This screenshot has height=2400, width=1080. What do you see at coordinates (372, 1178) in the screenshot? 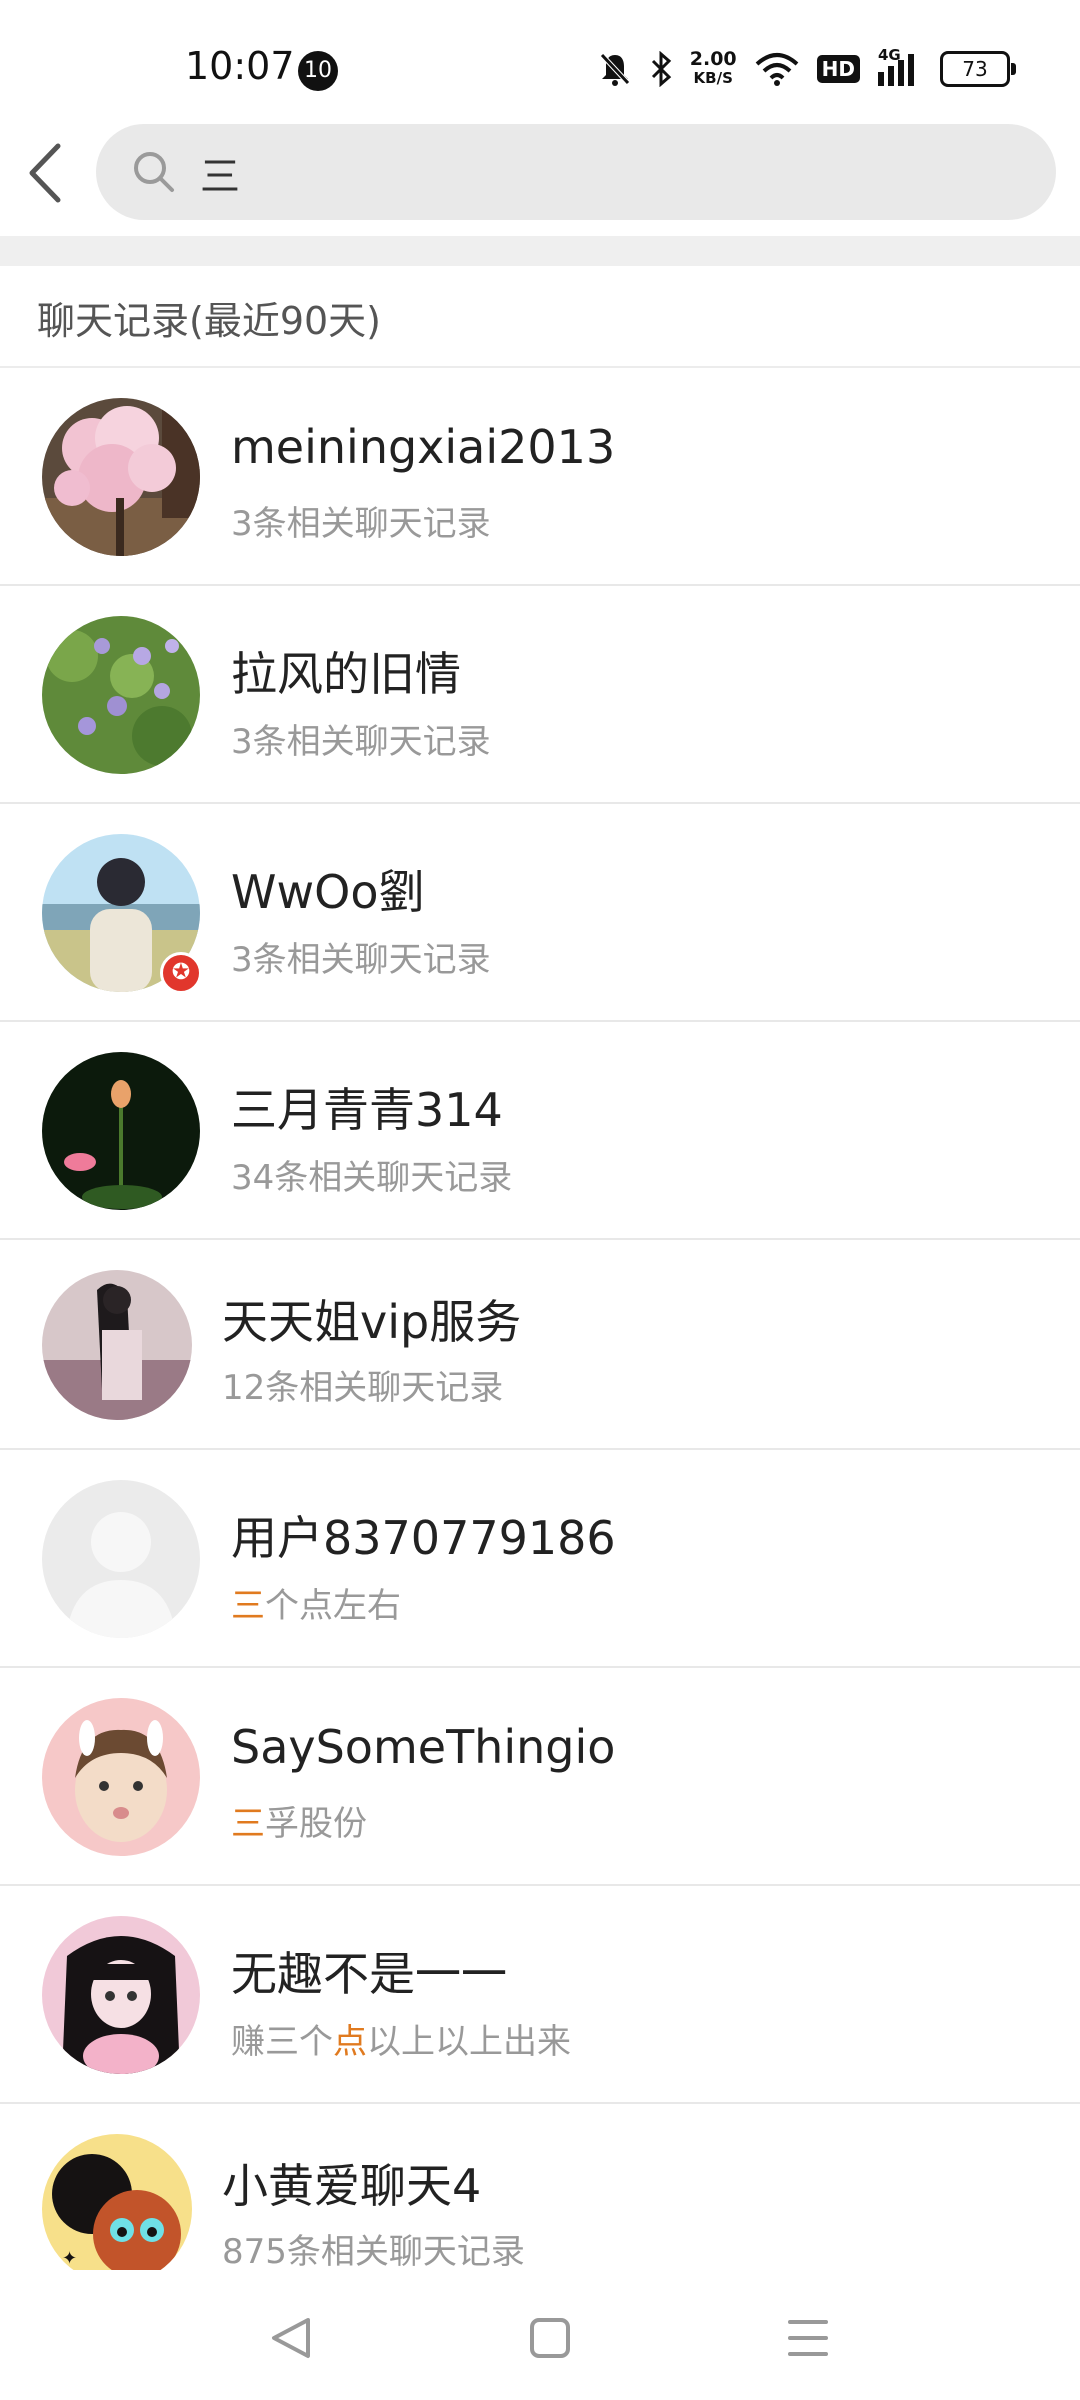
I see `summary-text: 34条相关聊天记录` at bounding box center [372, 1178].